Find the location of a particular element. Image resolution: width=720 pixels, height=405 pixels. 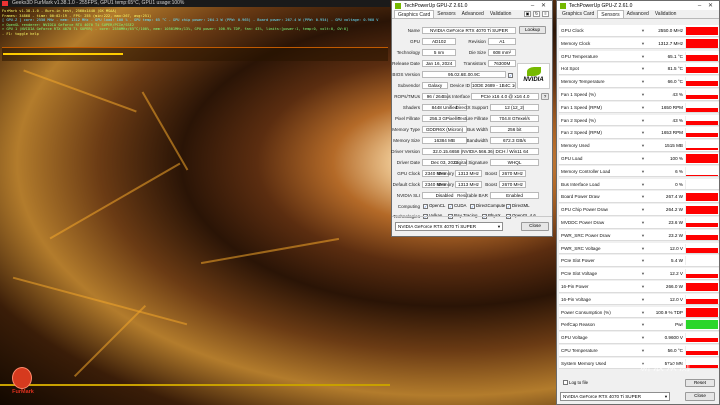

sensor-label: Fan 2 Speed (RPM) is located at coordinates (581, 133).